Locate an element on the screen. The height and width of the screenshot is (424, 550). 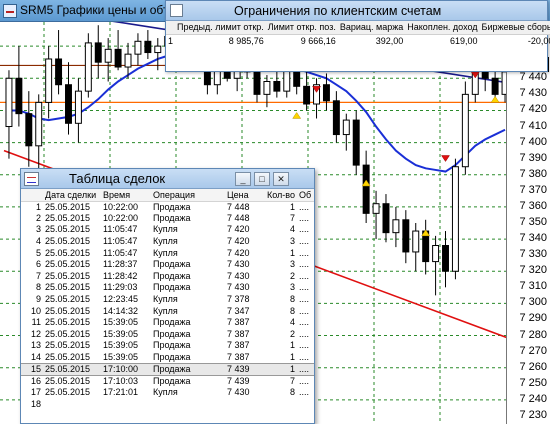
price-tick-label: 7 370 is located at coordinates (533, 189).